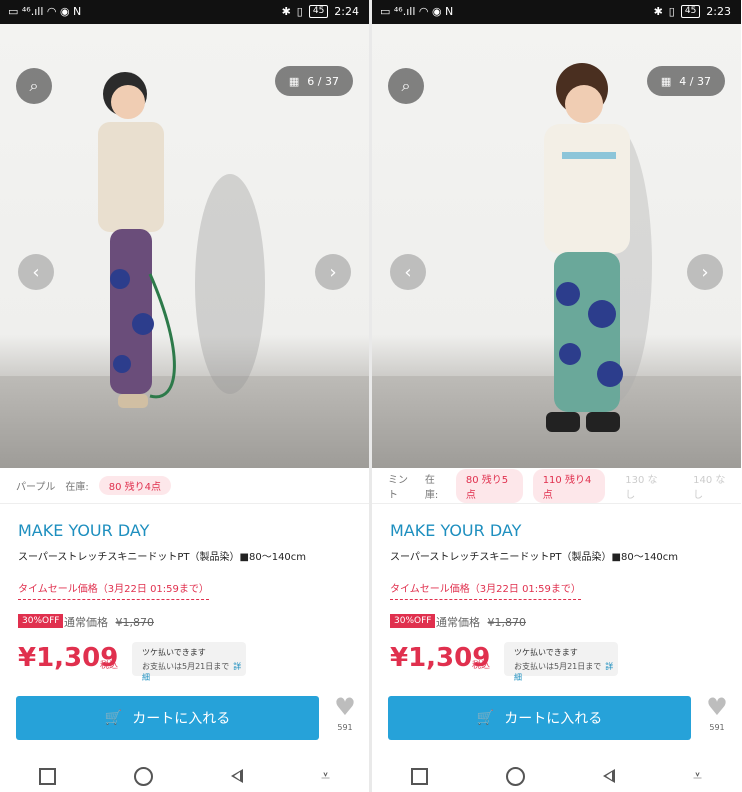 This screenshot has width=742, height=792. What do you see at coordinates (135, 485) in the screenshot?
I see `size-chip: 80 残り4点` at bounding box center [135, 485].